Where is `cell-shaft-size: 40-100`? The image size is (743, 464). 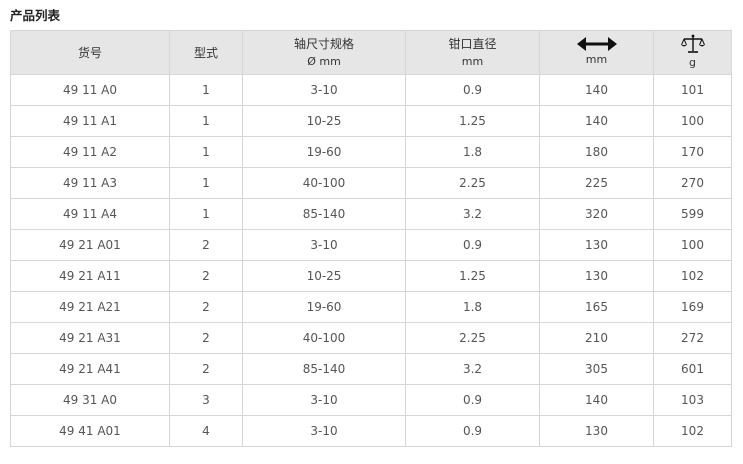
cell-shaft-size: 40-100 is located at coordinates (324, 183).